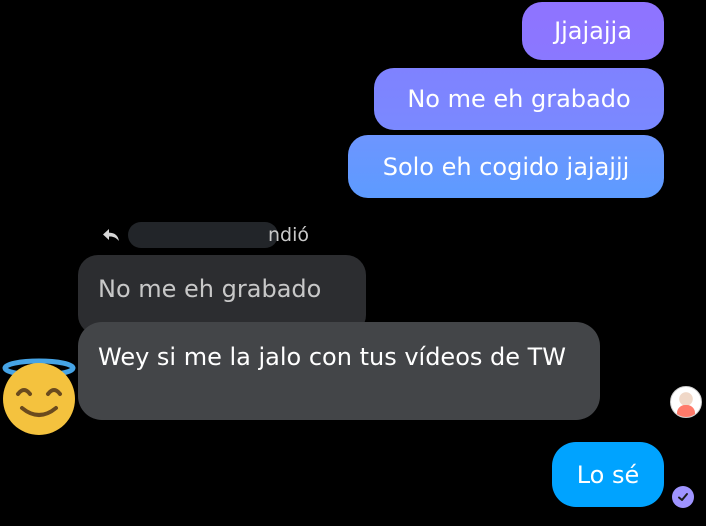 The width and height of the screenshot is (706, 526). What do you see at coordinates (686, 411) in the screenshot?
I see `avatar-shirt` at bounding box center [686, 411].